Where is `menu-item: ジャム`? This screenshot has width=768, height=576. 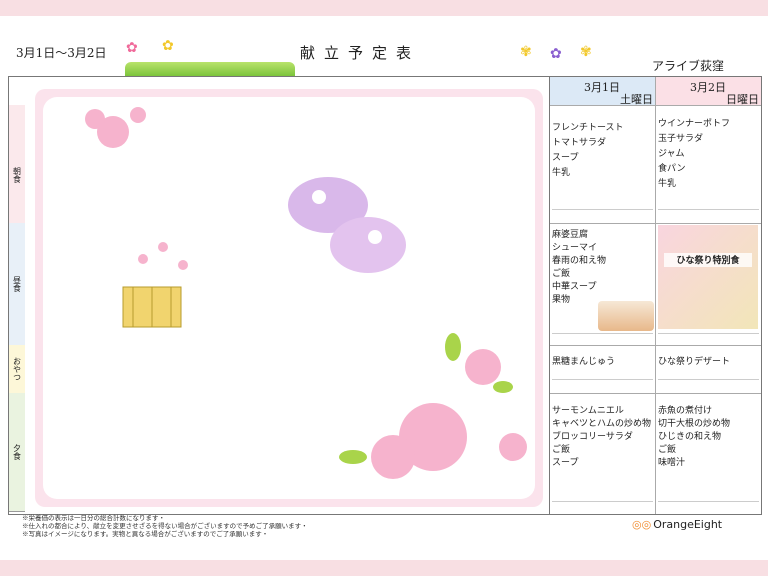 menu-item: ジャム is located at coordinates (671, 154).